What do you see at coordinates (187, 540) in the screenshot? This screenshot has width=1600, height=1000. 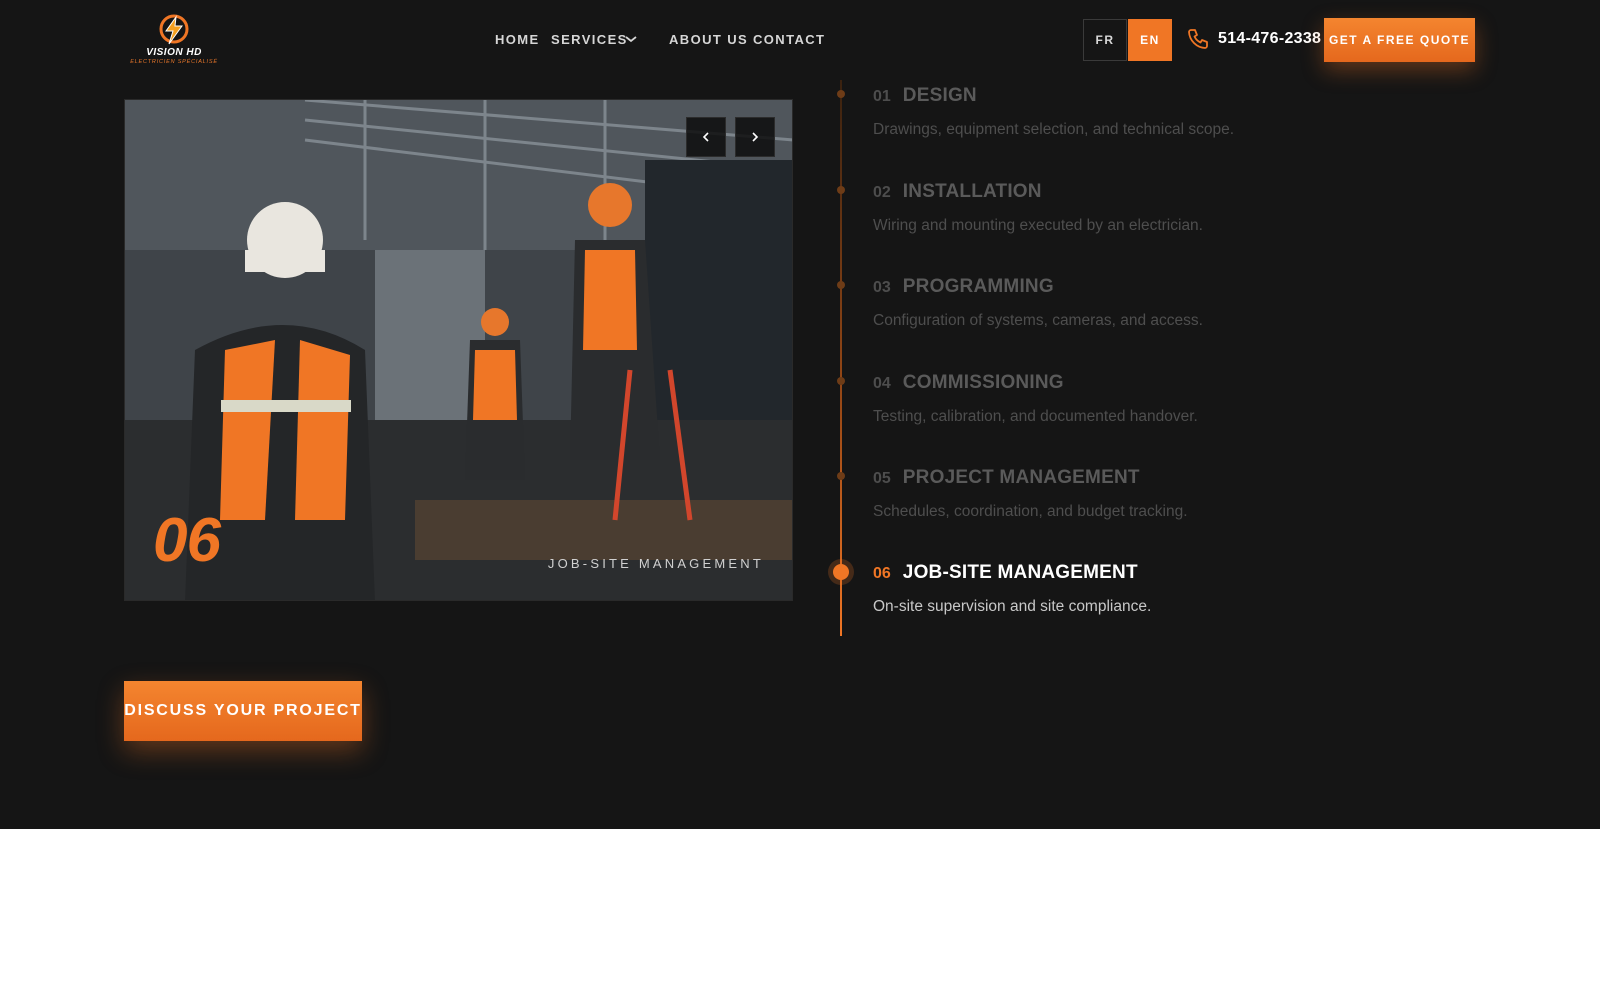 I see `slide-number: 06` at bounding box center [187, 540].